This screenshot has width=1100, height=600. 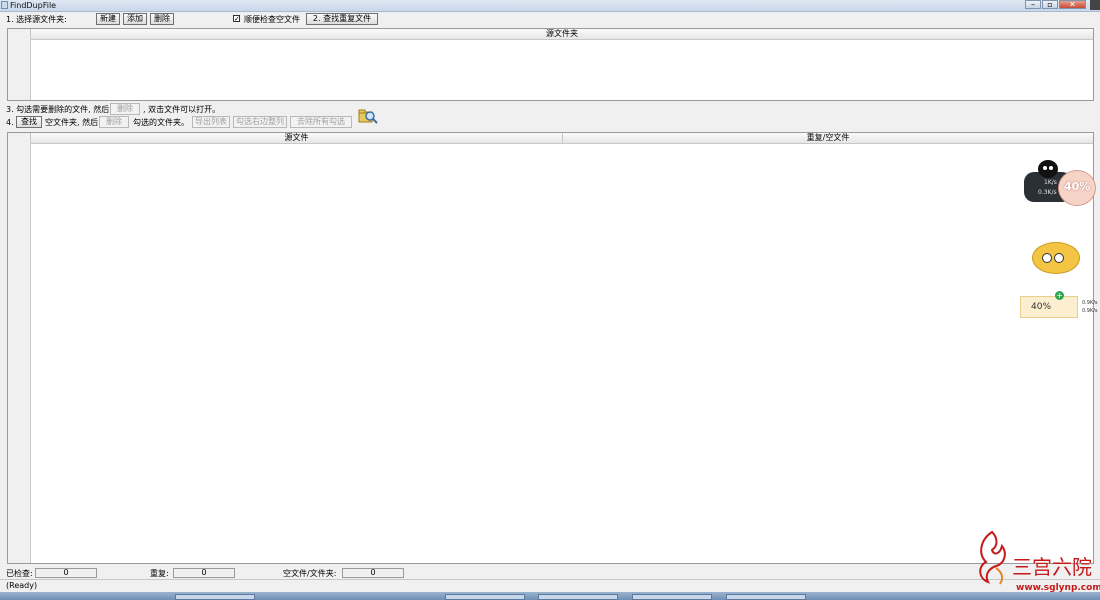 What do you see at coordinates (108, 19) in the screenshot?
I see `new-button: 新建` at bounding box center [108, 19].